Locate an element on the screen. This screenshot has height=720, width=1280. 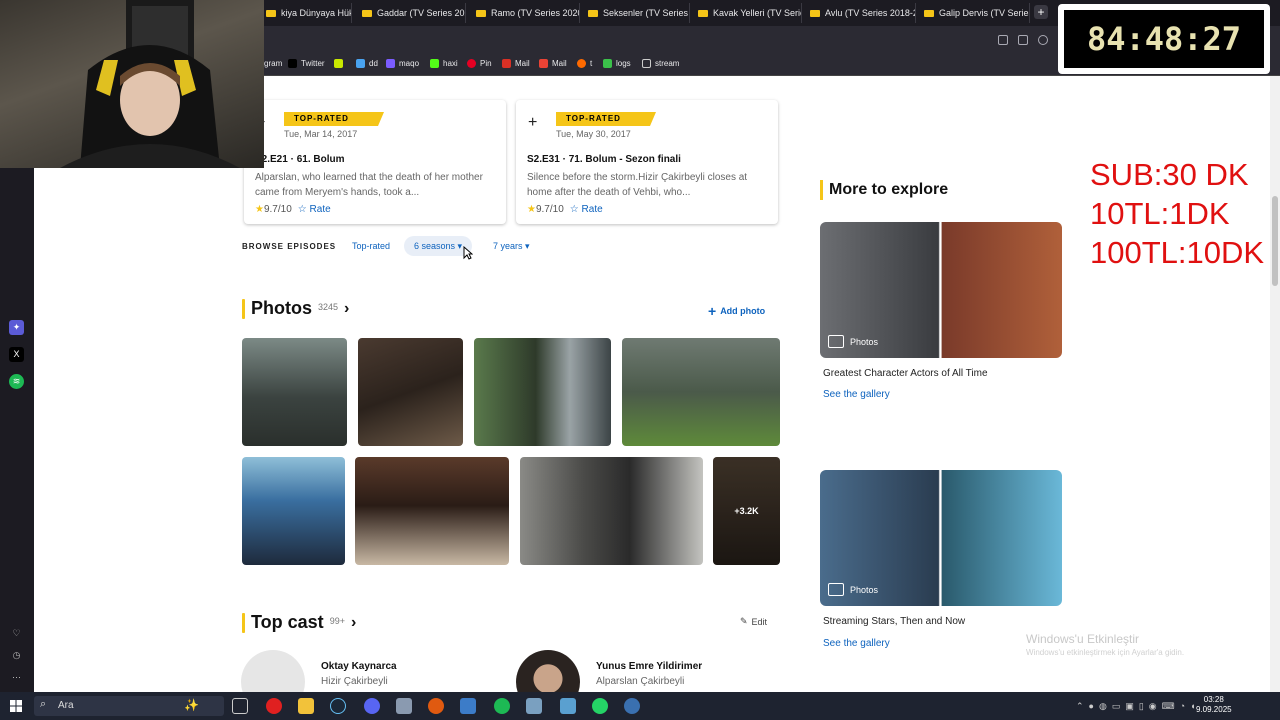
gallery-photos-badge: Photos is located at coordinates (853, 589).